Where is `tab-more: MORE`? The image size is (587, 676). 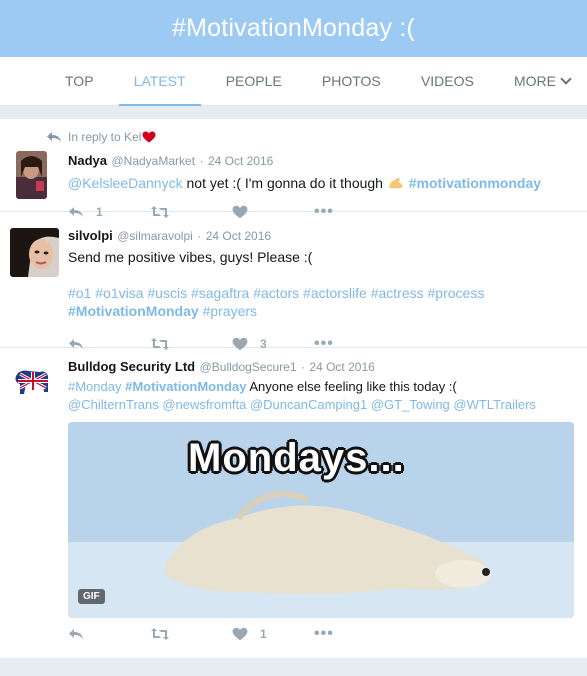 tab-more: MORE is located at coordinates (543, 81).